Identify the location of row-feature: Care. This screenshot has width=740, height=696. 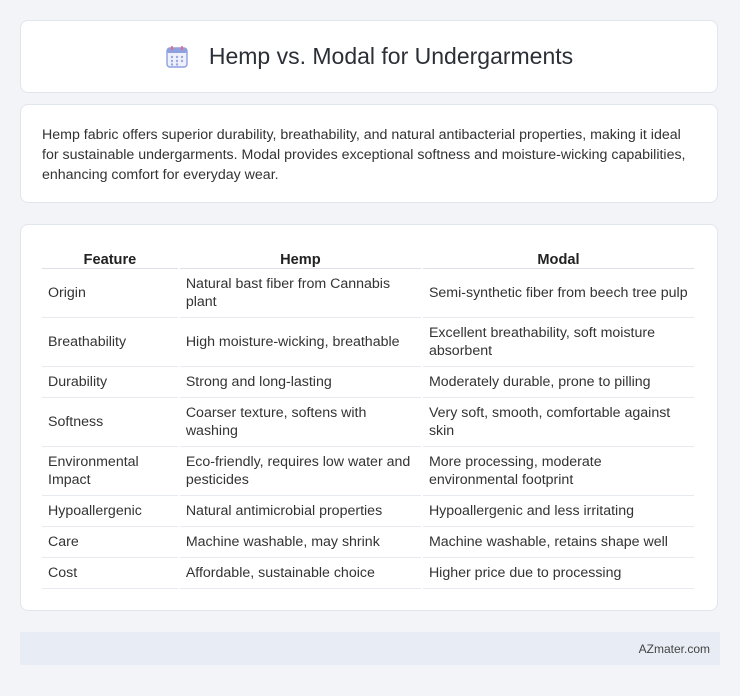
(110, 542).